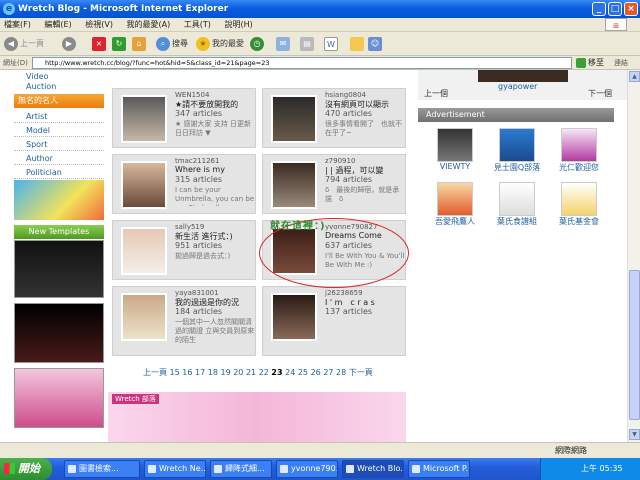 The width and height of the screenshot is (640, 480). What do you see at coordinates (220, 44) in the screenshot?
I see `favorites-button: ★ 我的最愛` at bounding box center [220, 44].